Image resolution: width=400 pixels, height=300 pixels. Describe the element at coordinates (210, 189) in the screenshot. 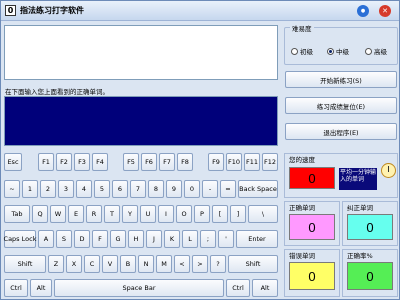

I see `key-num-11: -` at that location.